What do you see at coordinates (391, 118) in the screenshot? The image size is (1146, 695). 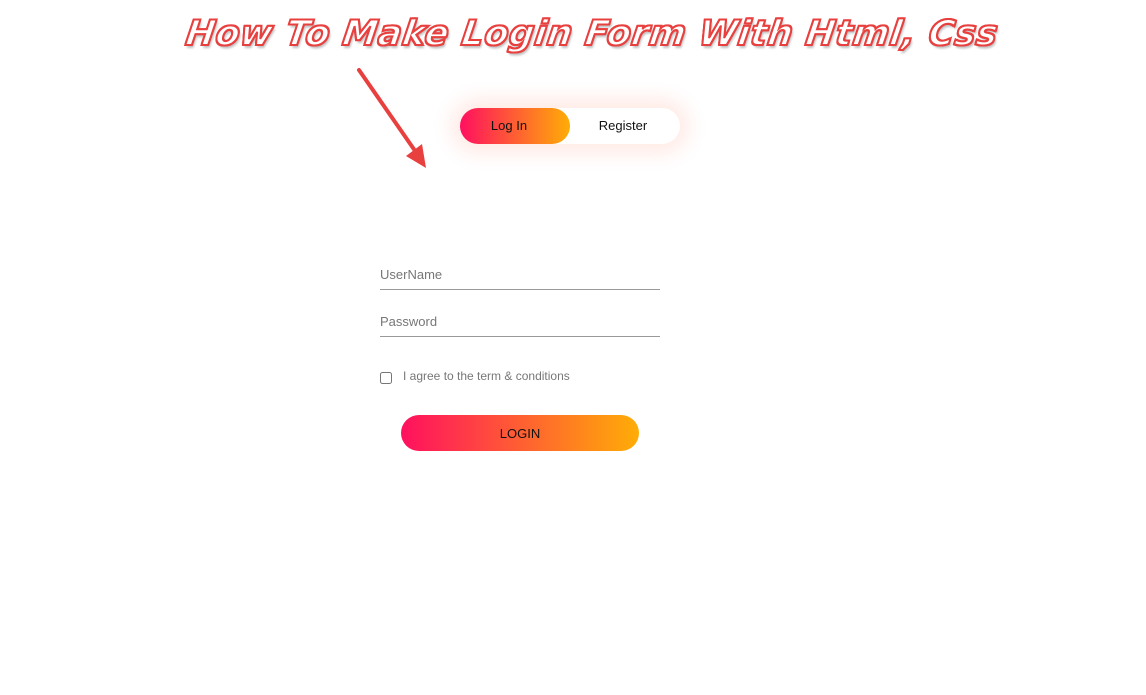 I see `annotation-arrow-icon` at bounding box center [391, 118].